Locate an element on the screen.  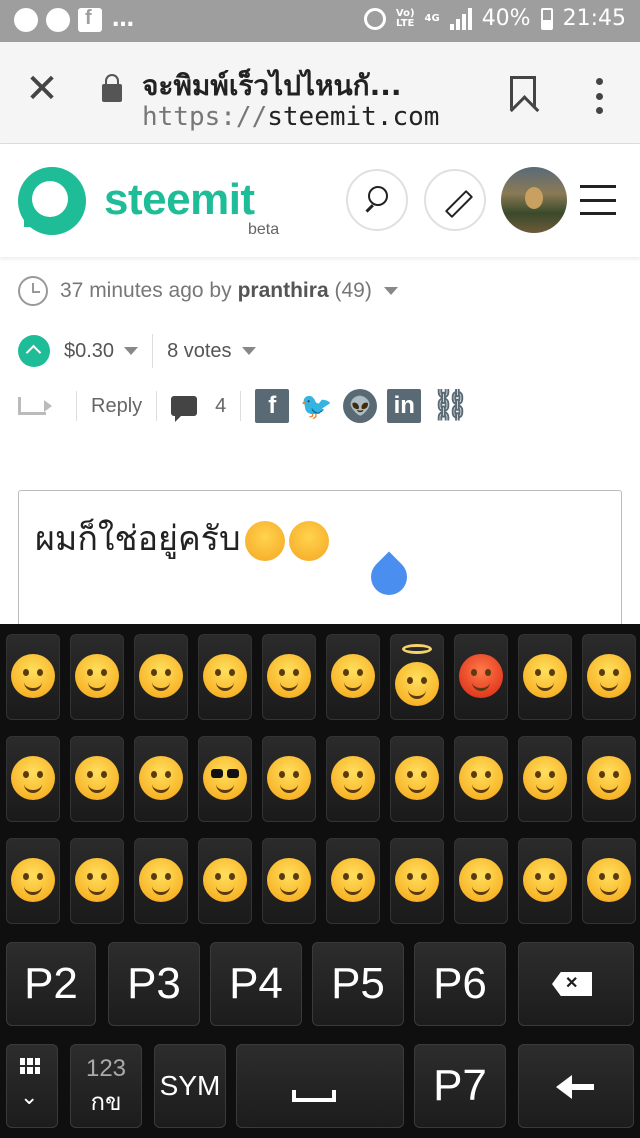
squinting-tongue-face-icon is located at coordinates (545, 880).